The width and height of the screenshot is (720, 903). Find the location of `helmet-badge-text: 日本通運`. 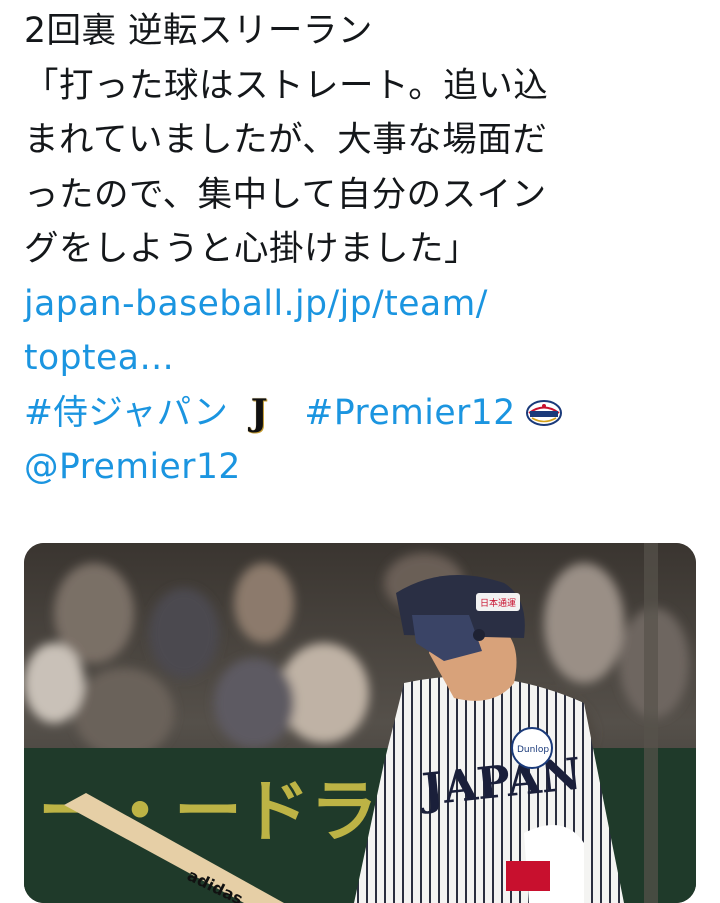

helmet-badge-text: 日本通運 is located at coordinates (498, 603).